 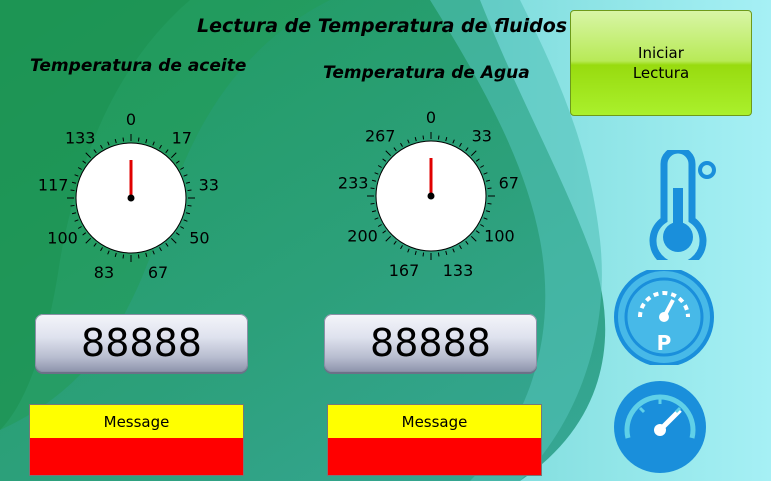 I want to click on water-dial-tick-label: 0, so click(x=431, y=117).